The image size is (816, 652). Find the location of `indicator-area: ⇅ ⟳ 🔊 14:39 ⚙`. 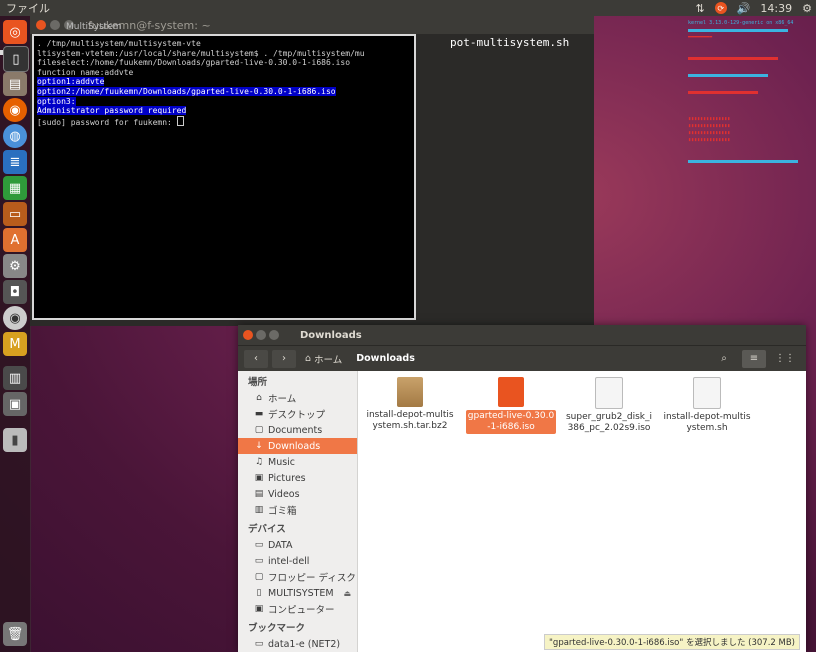

indicator-area: ⇅ ⟳ 🔊 14:39 ⚙ is located at coordinates (754, 8).